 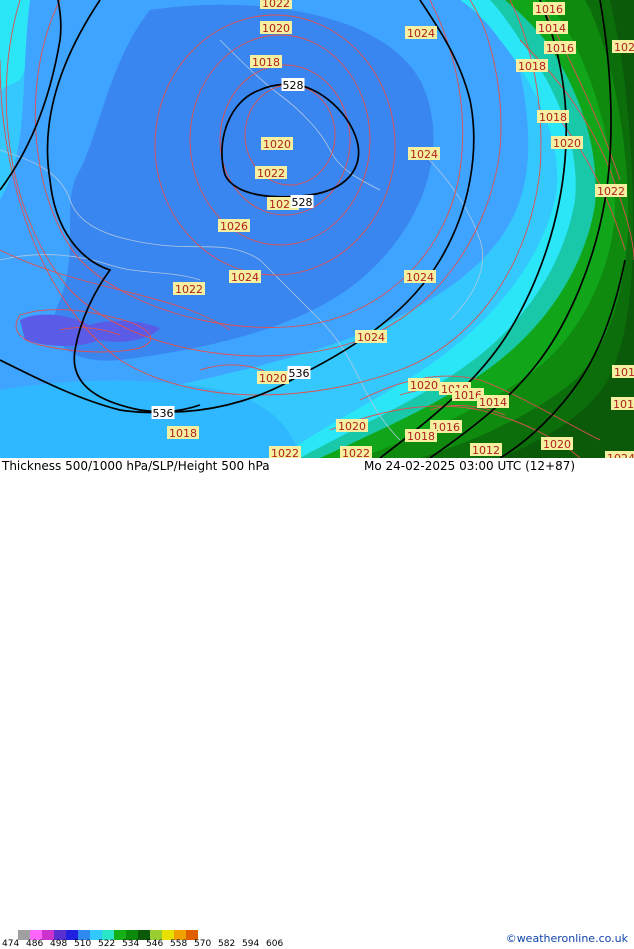 What do you see at coordinates (131, 944) in the screenshot?
I see `legend-tick: 534` at bounding box center [131, 944].